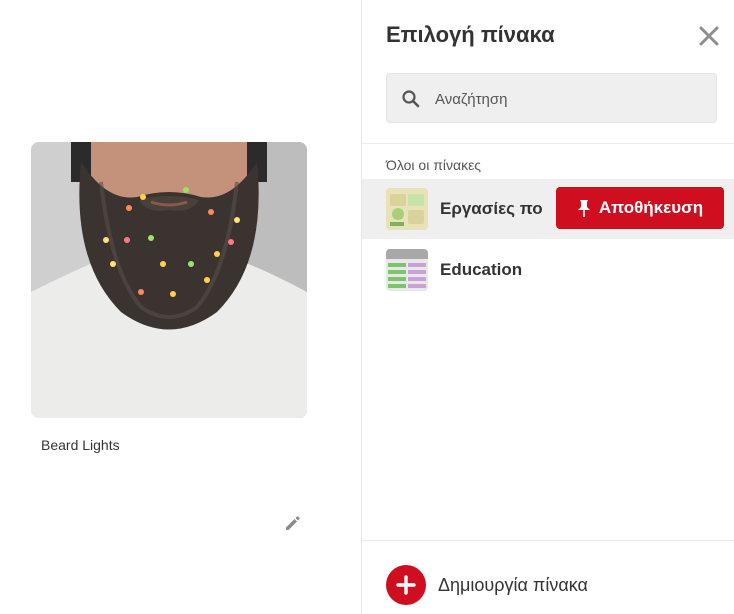 This screenshot has width=734, height=614. Describe the element at coordinates (407, 270) in the screenshot. I see `board-thumbnail-education` at that location.